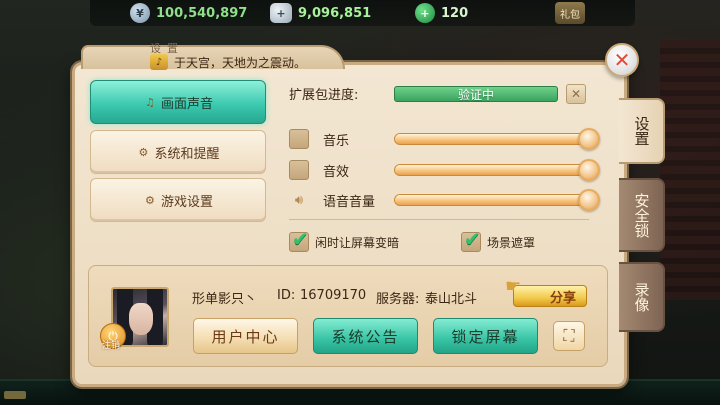 This screenshot has height=405, width=720. I want to click on server-label: 服务器:, so click(398, 299).